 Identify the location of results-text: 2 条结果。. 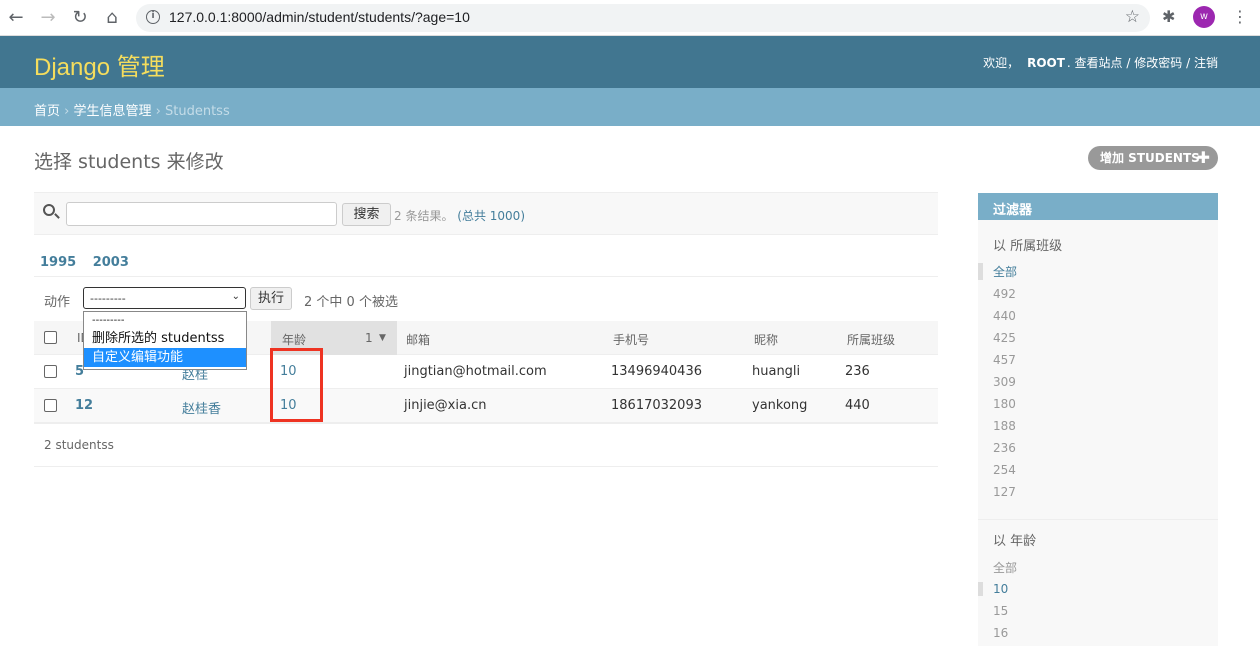
(424, 216).